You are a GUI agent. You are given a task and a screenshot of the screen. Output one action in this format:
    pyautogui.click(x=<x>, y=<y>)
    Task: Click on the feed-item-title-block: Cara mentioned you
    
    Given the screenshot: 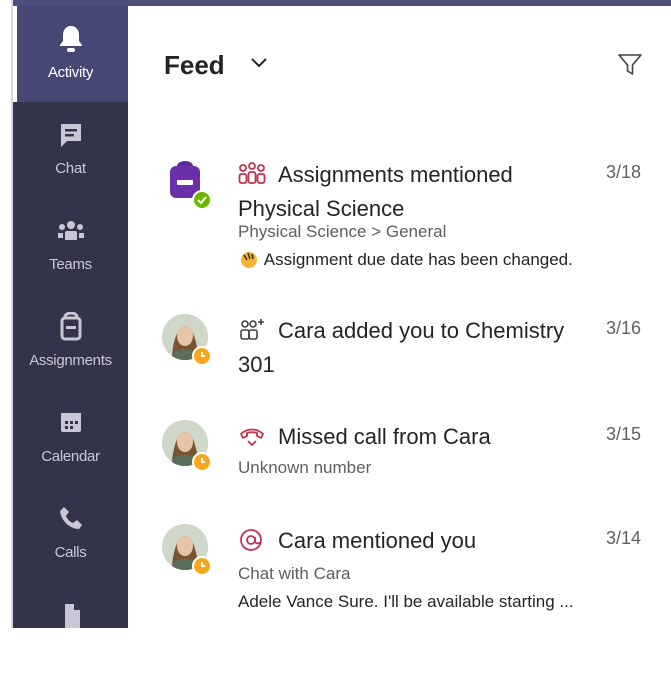 What is the action you would take?
    pyautogui.click(x=418, y=541)
    